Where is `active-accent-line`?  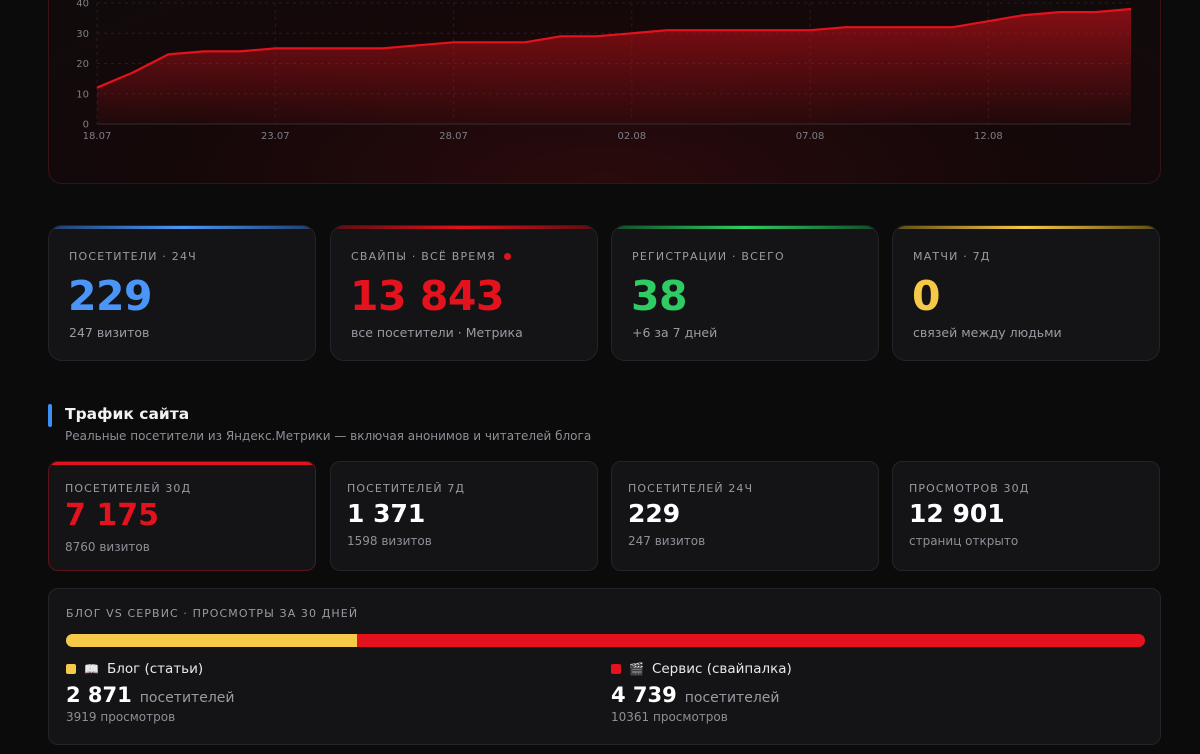 active-accent-line is located at coordinates (182, 463).